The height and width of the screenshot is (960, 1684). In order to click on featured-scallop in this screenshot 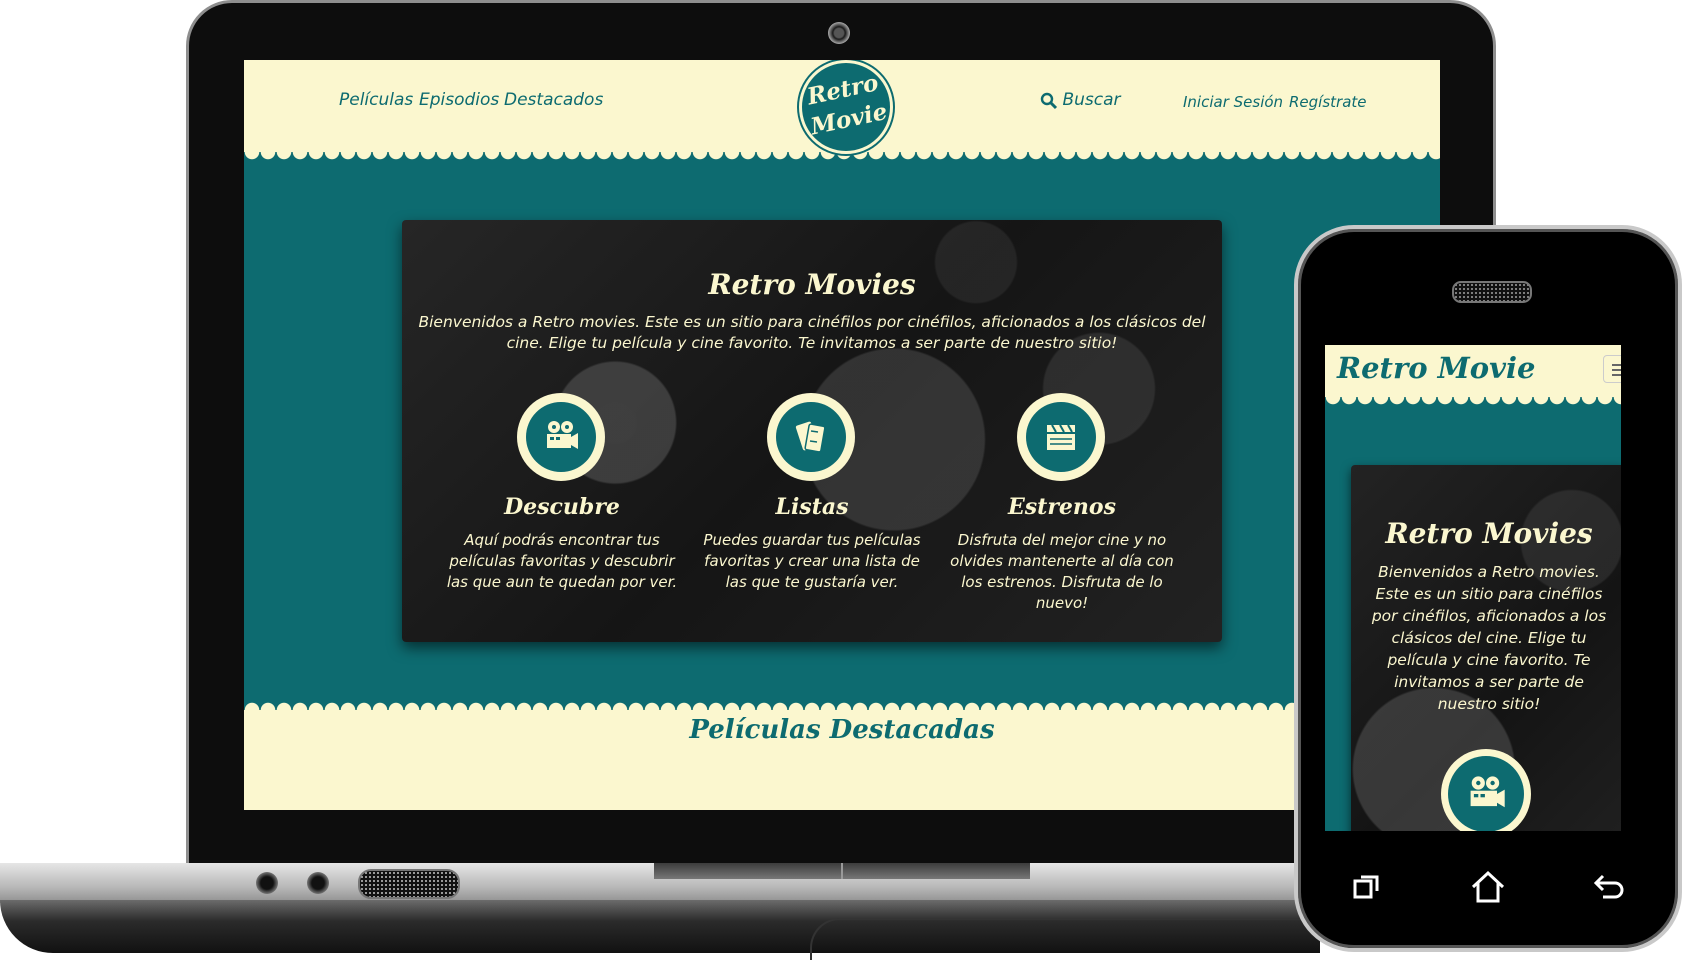, I will do `click(842, 703)`.